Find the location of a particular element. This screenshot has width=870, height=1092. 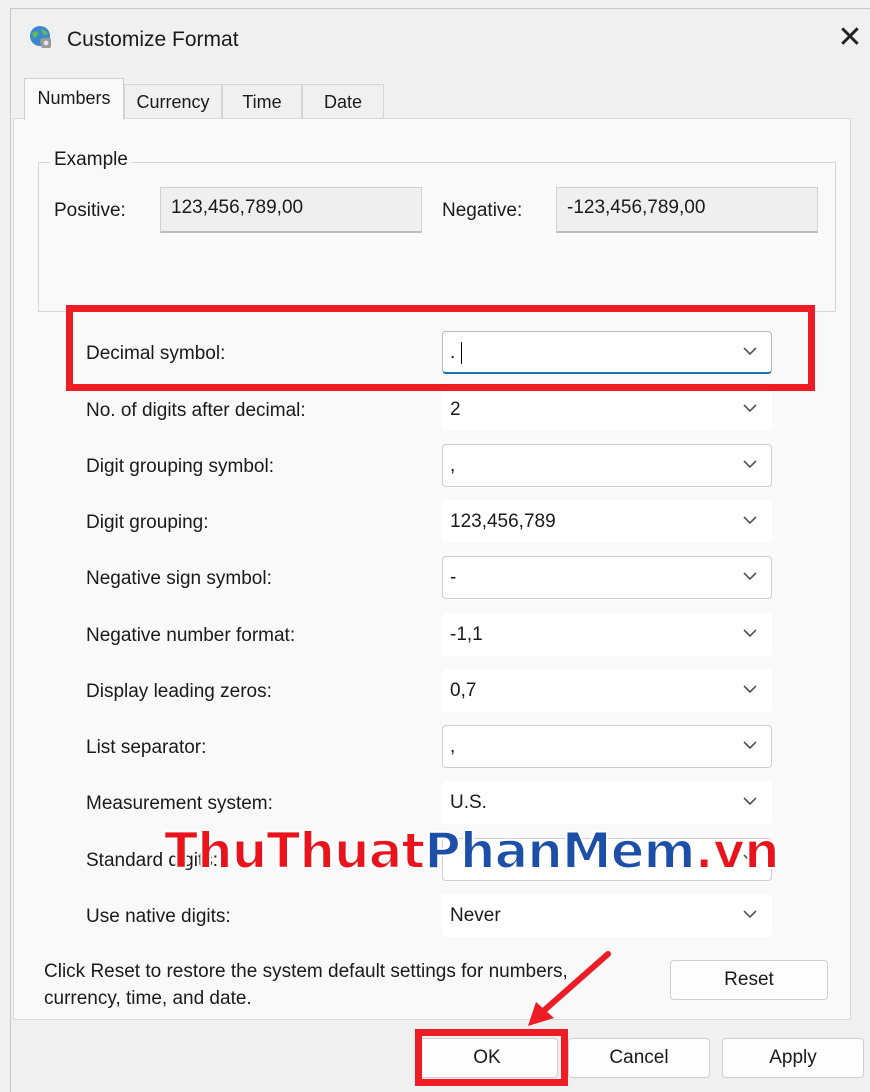

measurement-system-label: Measurement system: is located at coordinates (179, 803).